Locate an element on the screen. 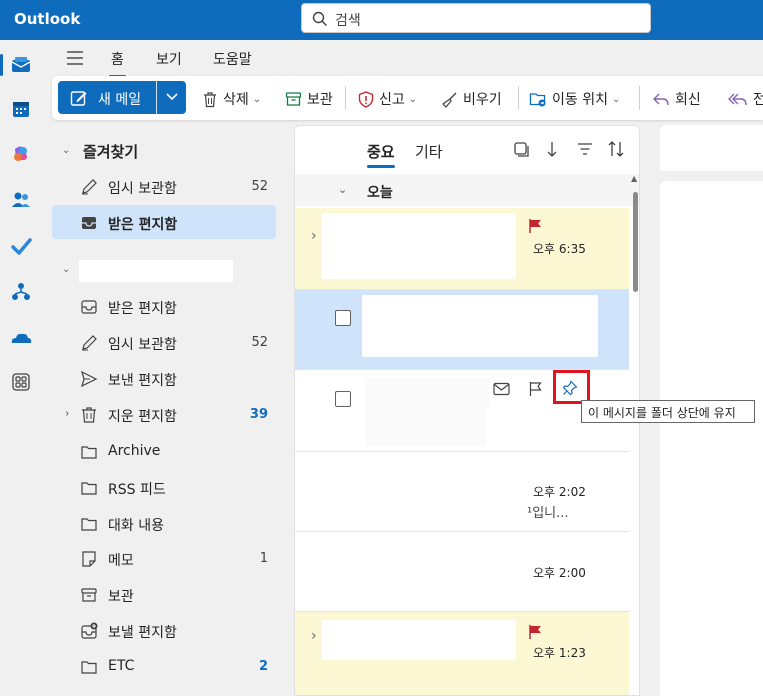 The width and height of the screenshot is (763, 696). message-time: 오후 2:02 is located at coordinates (559, 492).